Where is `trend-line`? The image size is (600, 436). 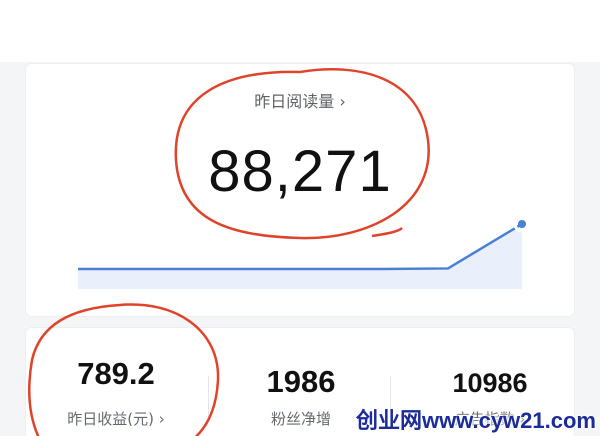
trend-line is located at coordinates (300, 246).